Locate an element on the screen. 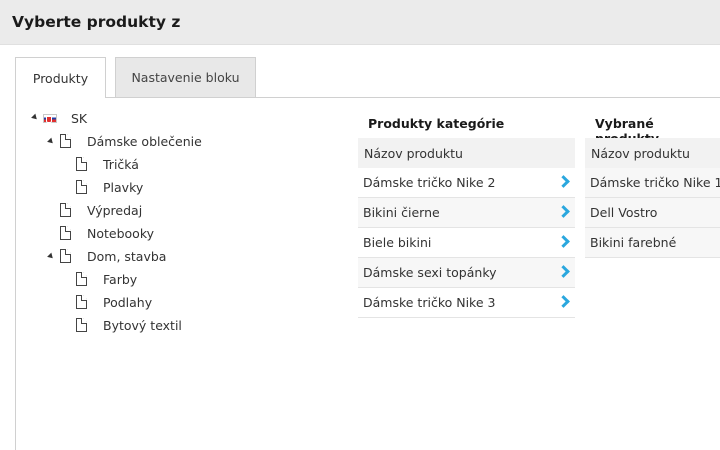 The image size is (720, 450). tree-item-label: Plavky is located at coordinates (123, 187).